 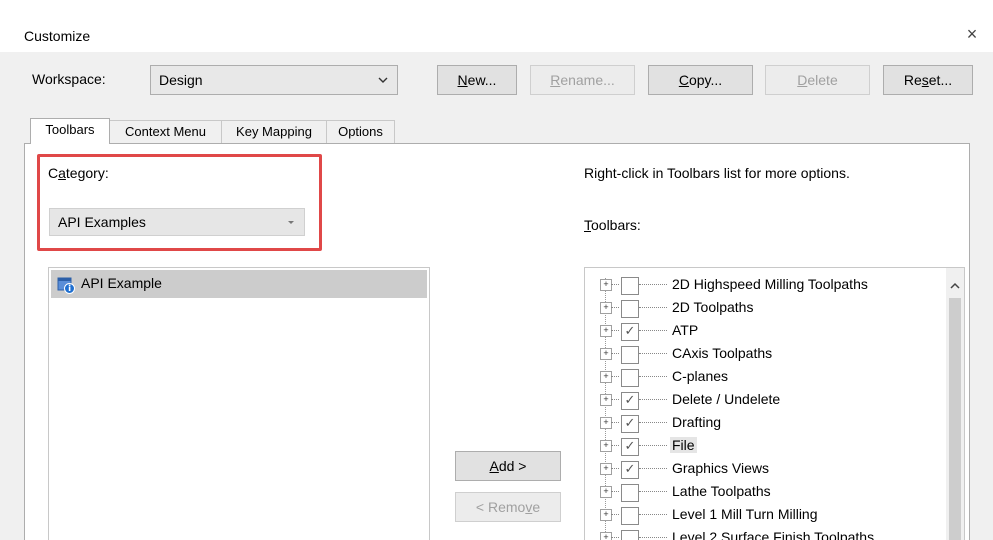 What do you see at coordinates (765, 423) in the screenshot?
I see `tree-row: + ✓ Drafting` at bounding box center [765, 423].